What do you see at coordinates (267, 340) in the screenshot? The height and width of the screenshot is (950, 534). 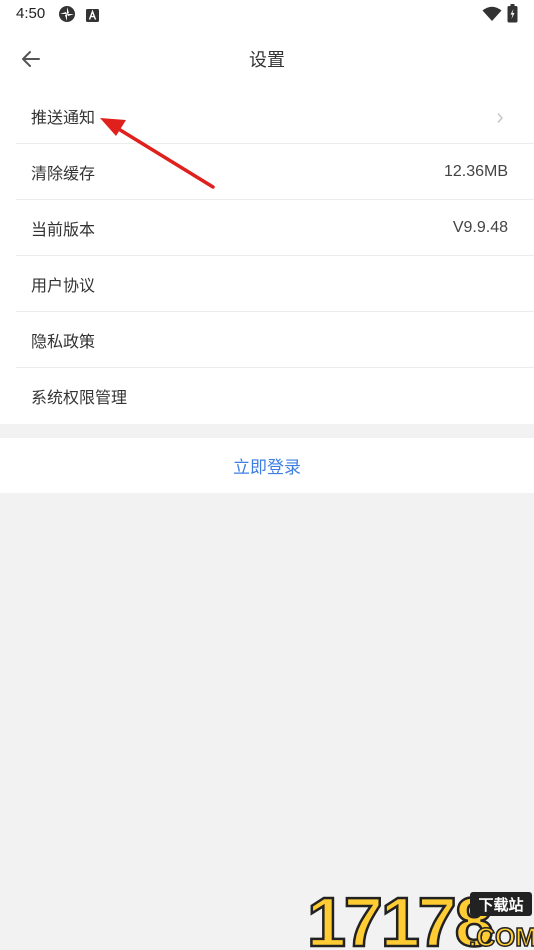 I see `settings-item-privacy-policy: 隐私政策` at bounding box center [267, 340].